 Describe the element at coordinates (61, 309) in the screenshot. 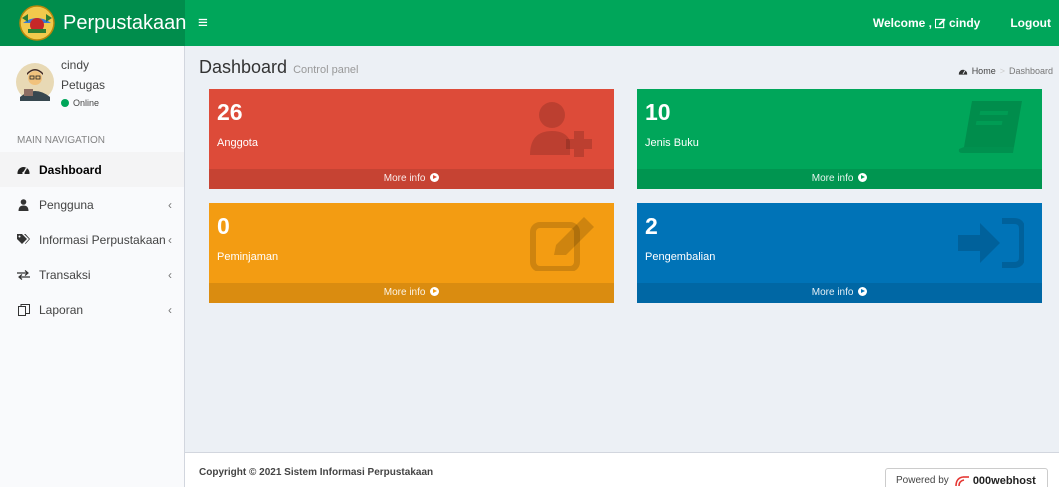

I see `sidebar-item-label: Laporan` at that location.